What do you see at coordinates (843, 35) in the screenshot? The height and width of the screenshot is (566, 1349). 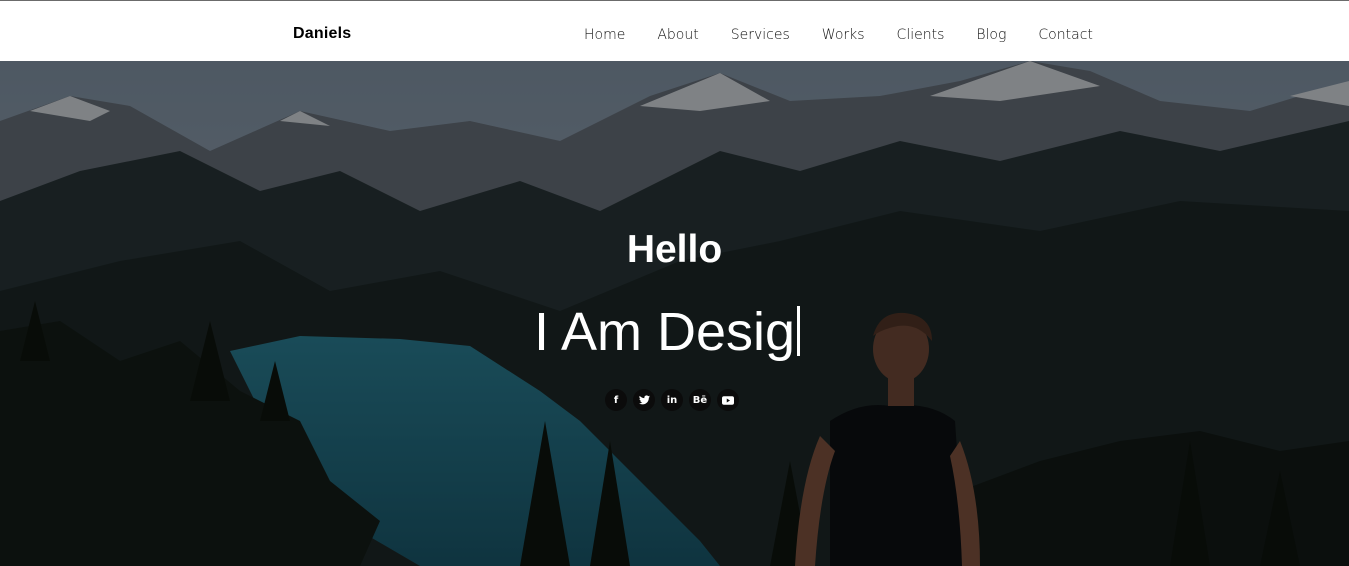 I see `nav-item-works: Works` at bounding box center [843, 35].